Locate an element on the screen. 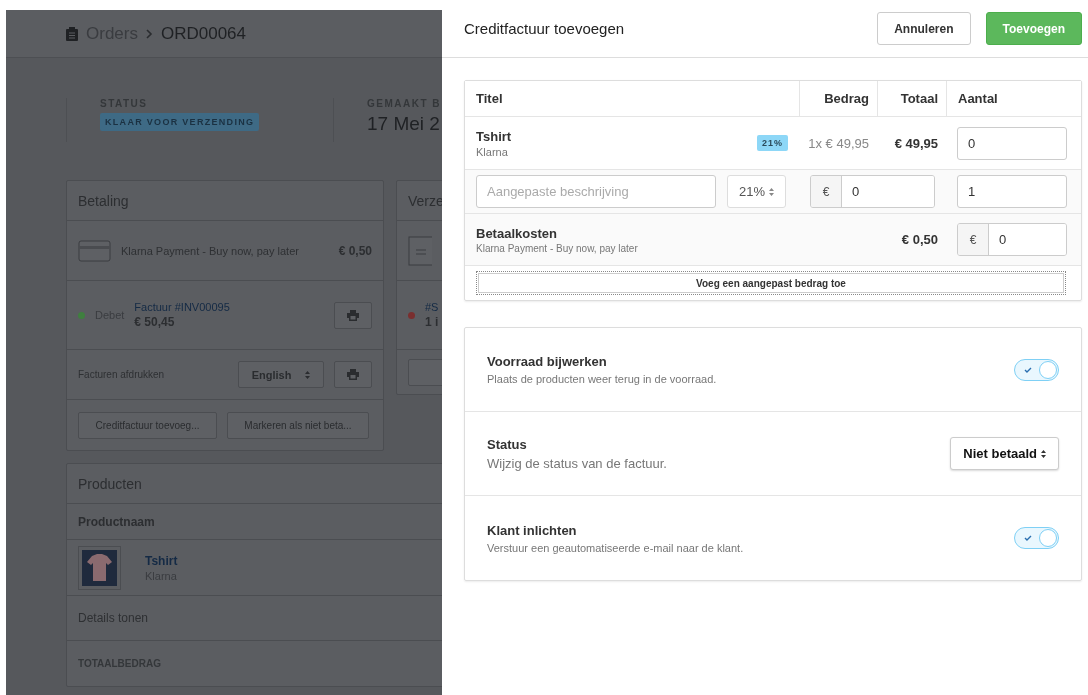  shipment-link: #S is located at coordinates (432, 307).